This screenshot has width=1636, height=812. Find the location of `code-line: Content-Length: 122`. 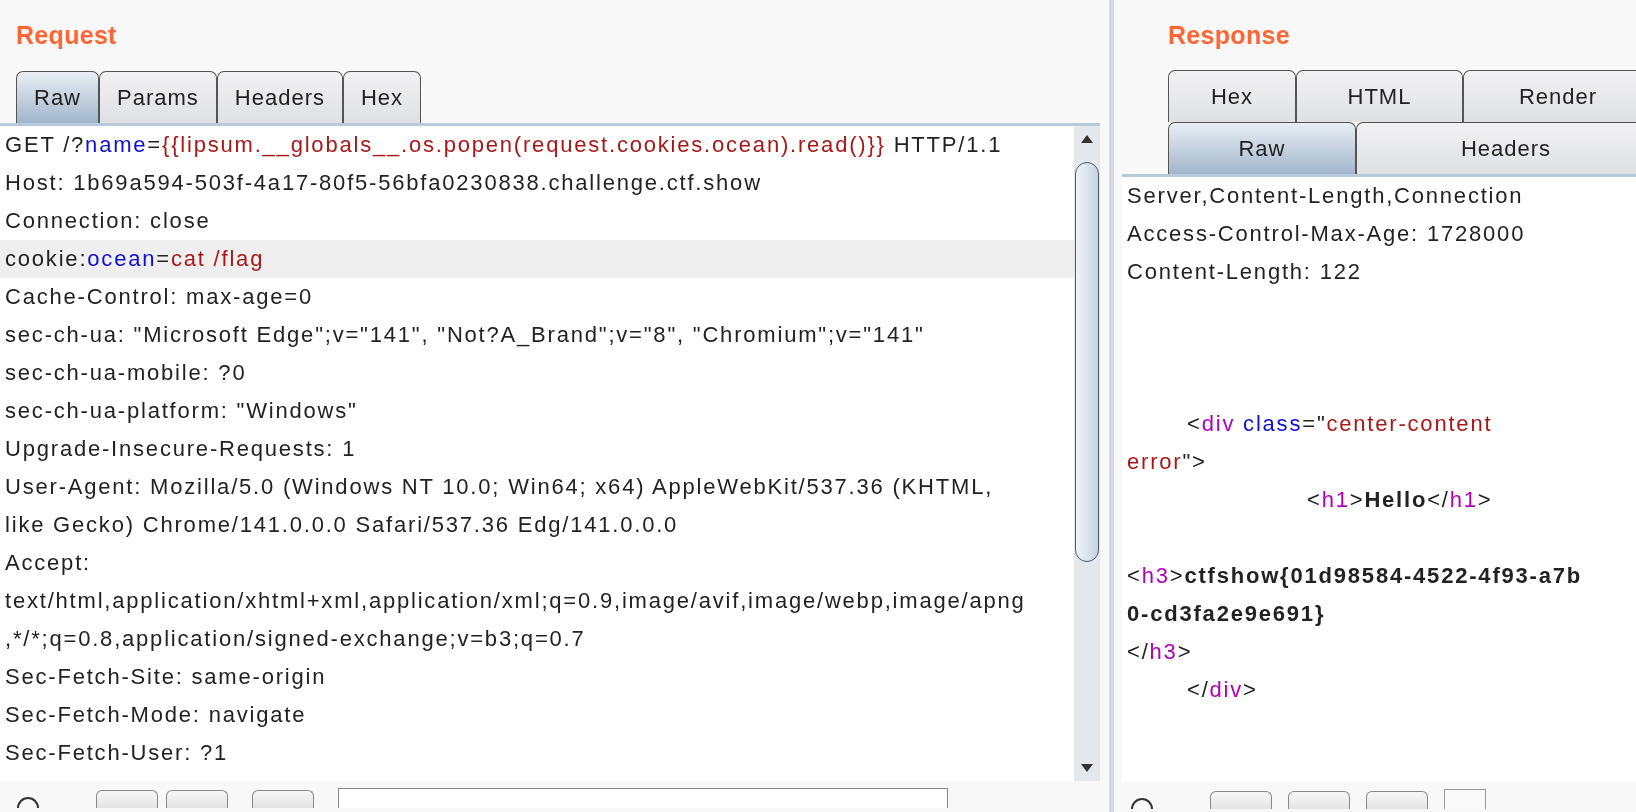

code-line: Content-Length: 122 is located at coordinates (1244, 272).